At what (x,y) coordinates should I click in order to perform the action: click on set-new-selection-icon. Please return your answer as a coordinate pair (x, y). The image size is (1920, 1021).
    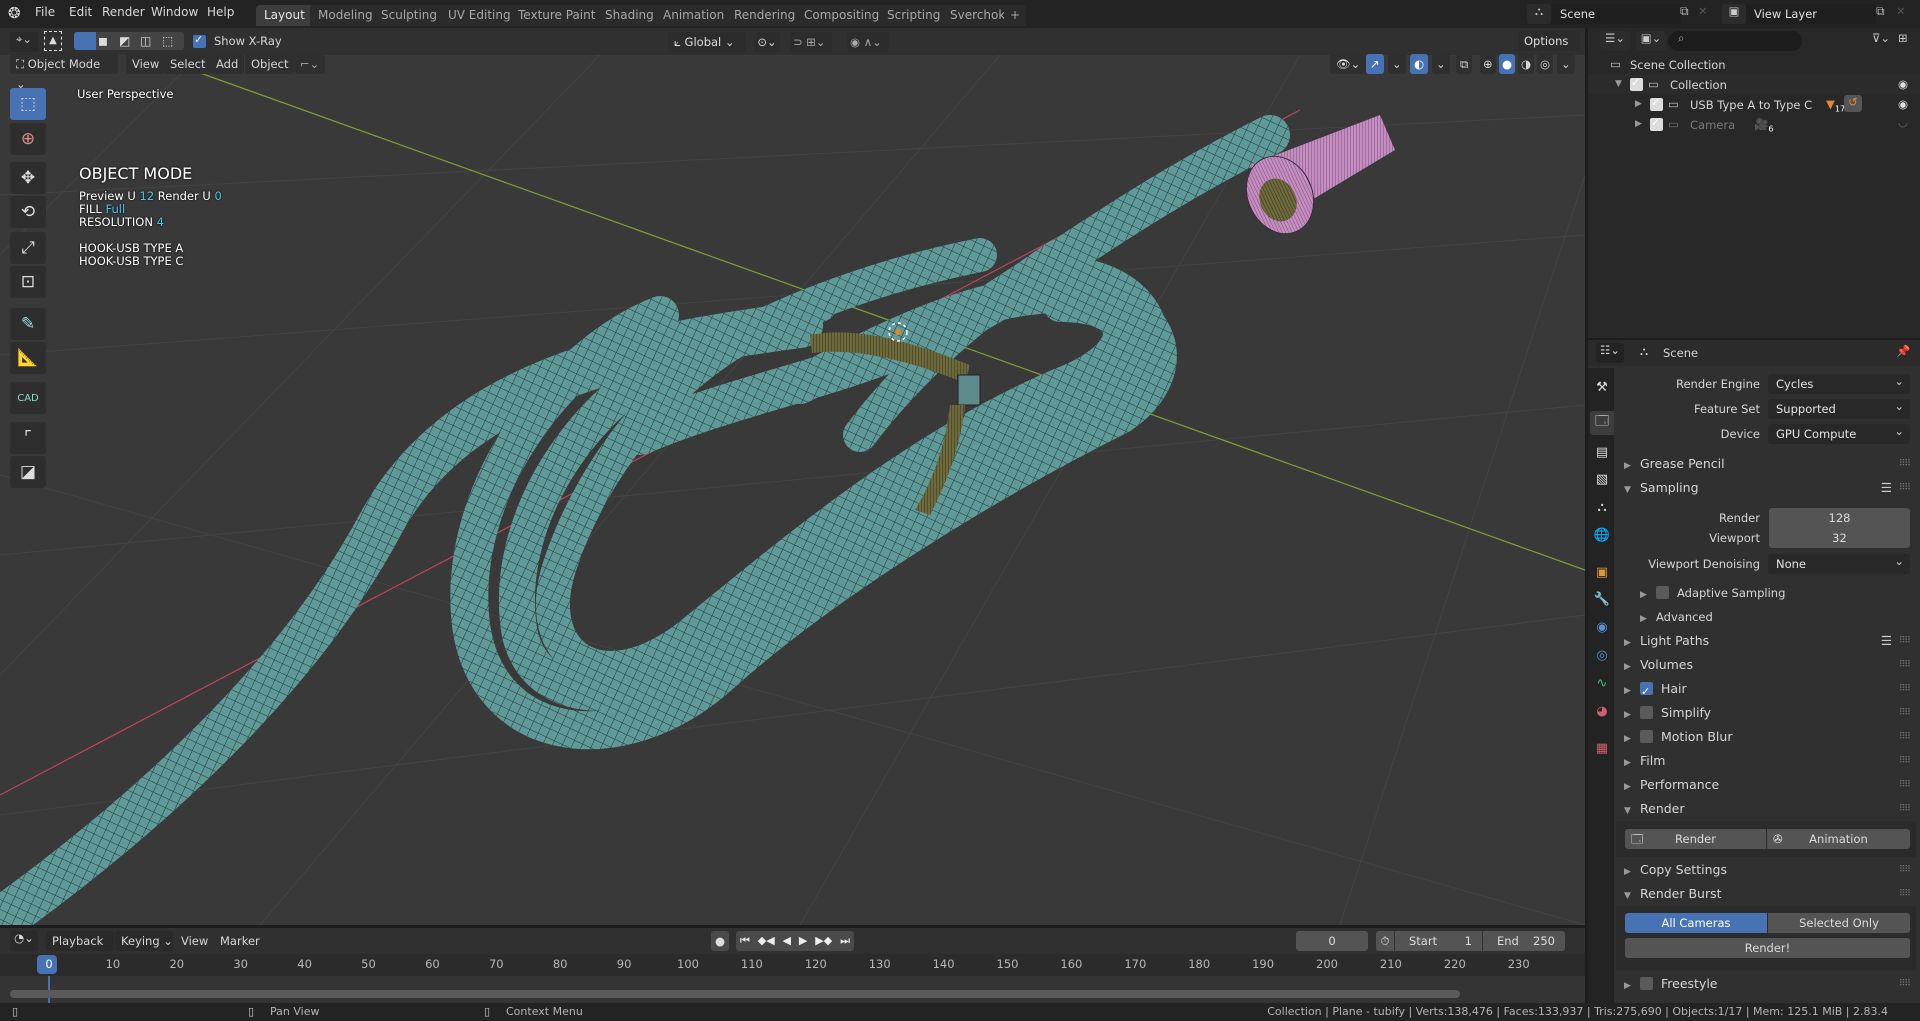
    Looking at the image, I should click on (85, 41).